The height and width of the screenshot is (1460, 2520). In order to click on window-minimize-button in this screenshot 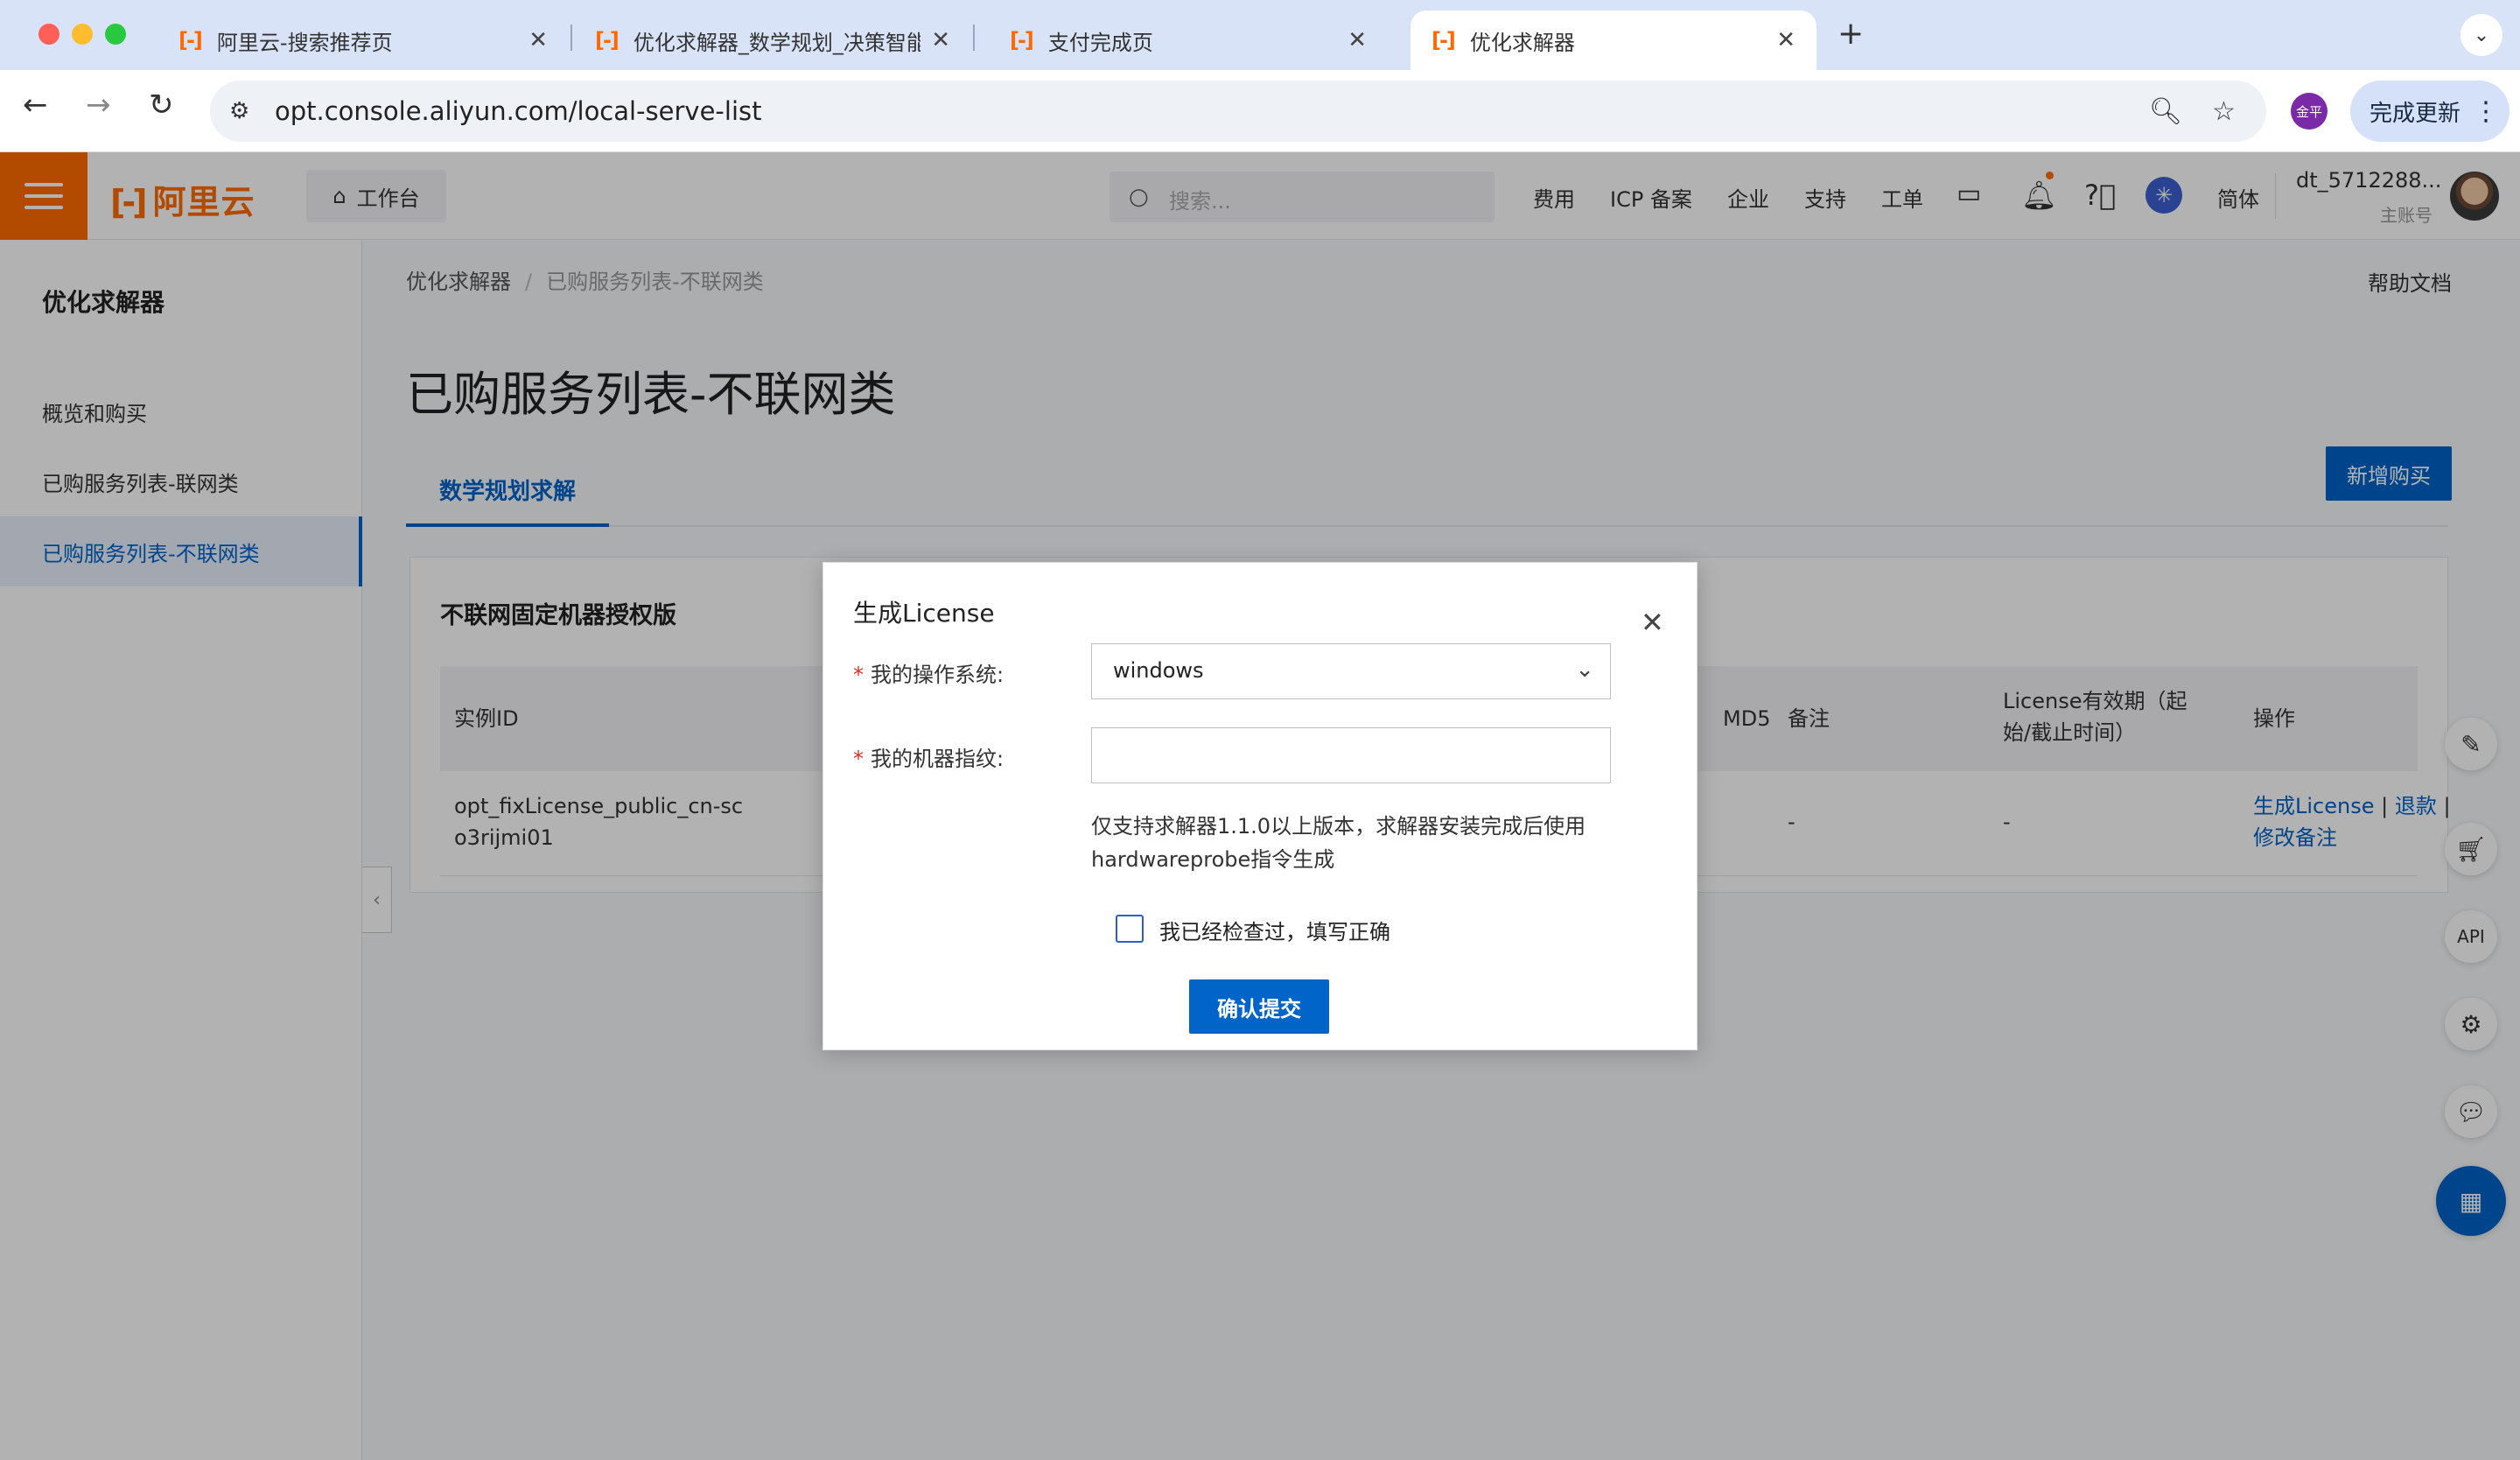, I will do `click(82, 34)`.